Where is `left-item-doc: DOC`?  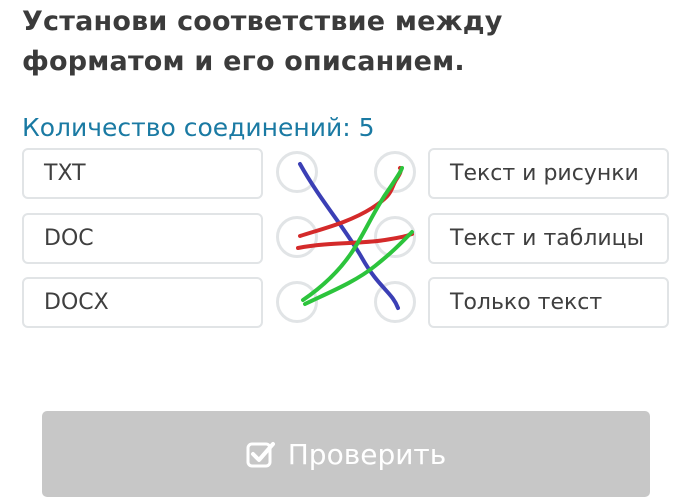 left-item-doc: DOC is located at coordinates (142, 238).